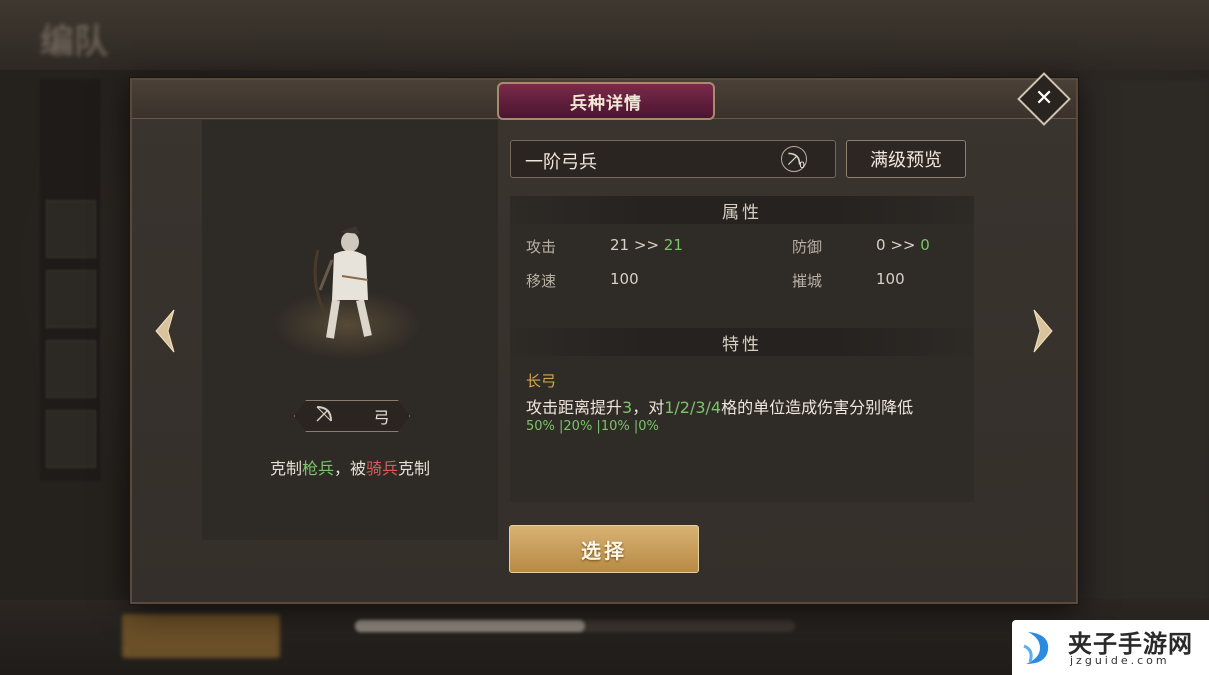 The image size is (1209, 675). I want to click on unit-name: 一阶弓兵, so click(561, 162).